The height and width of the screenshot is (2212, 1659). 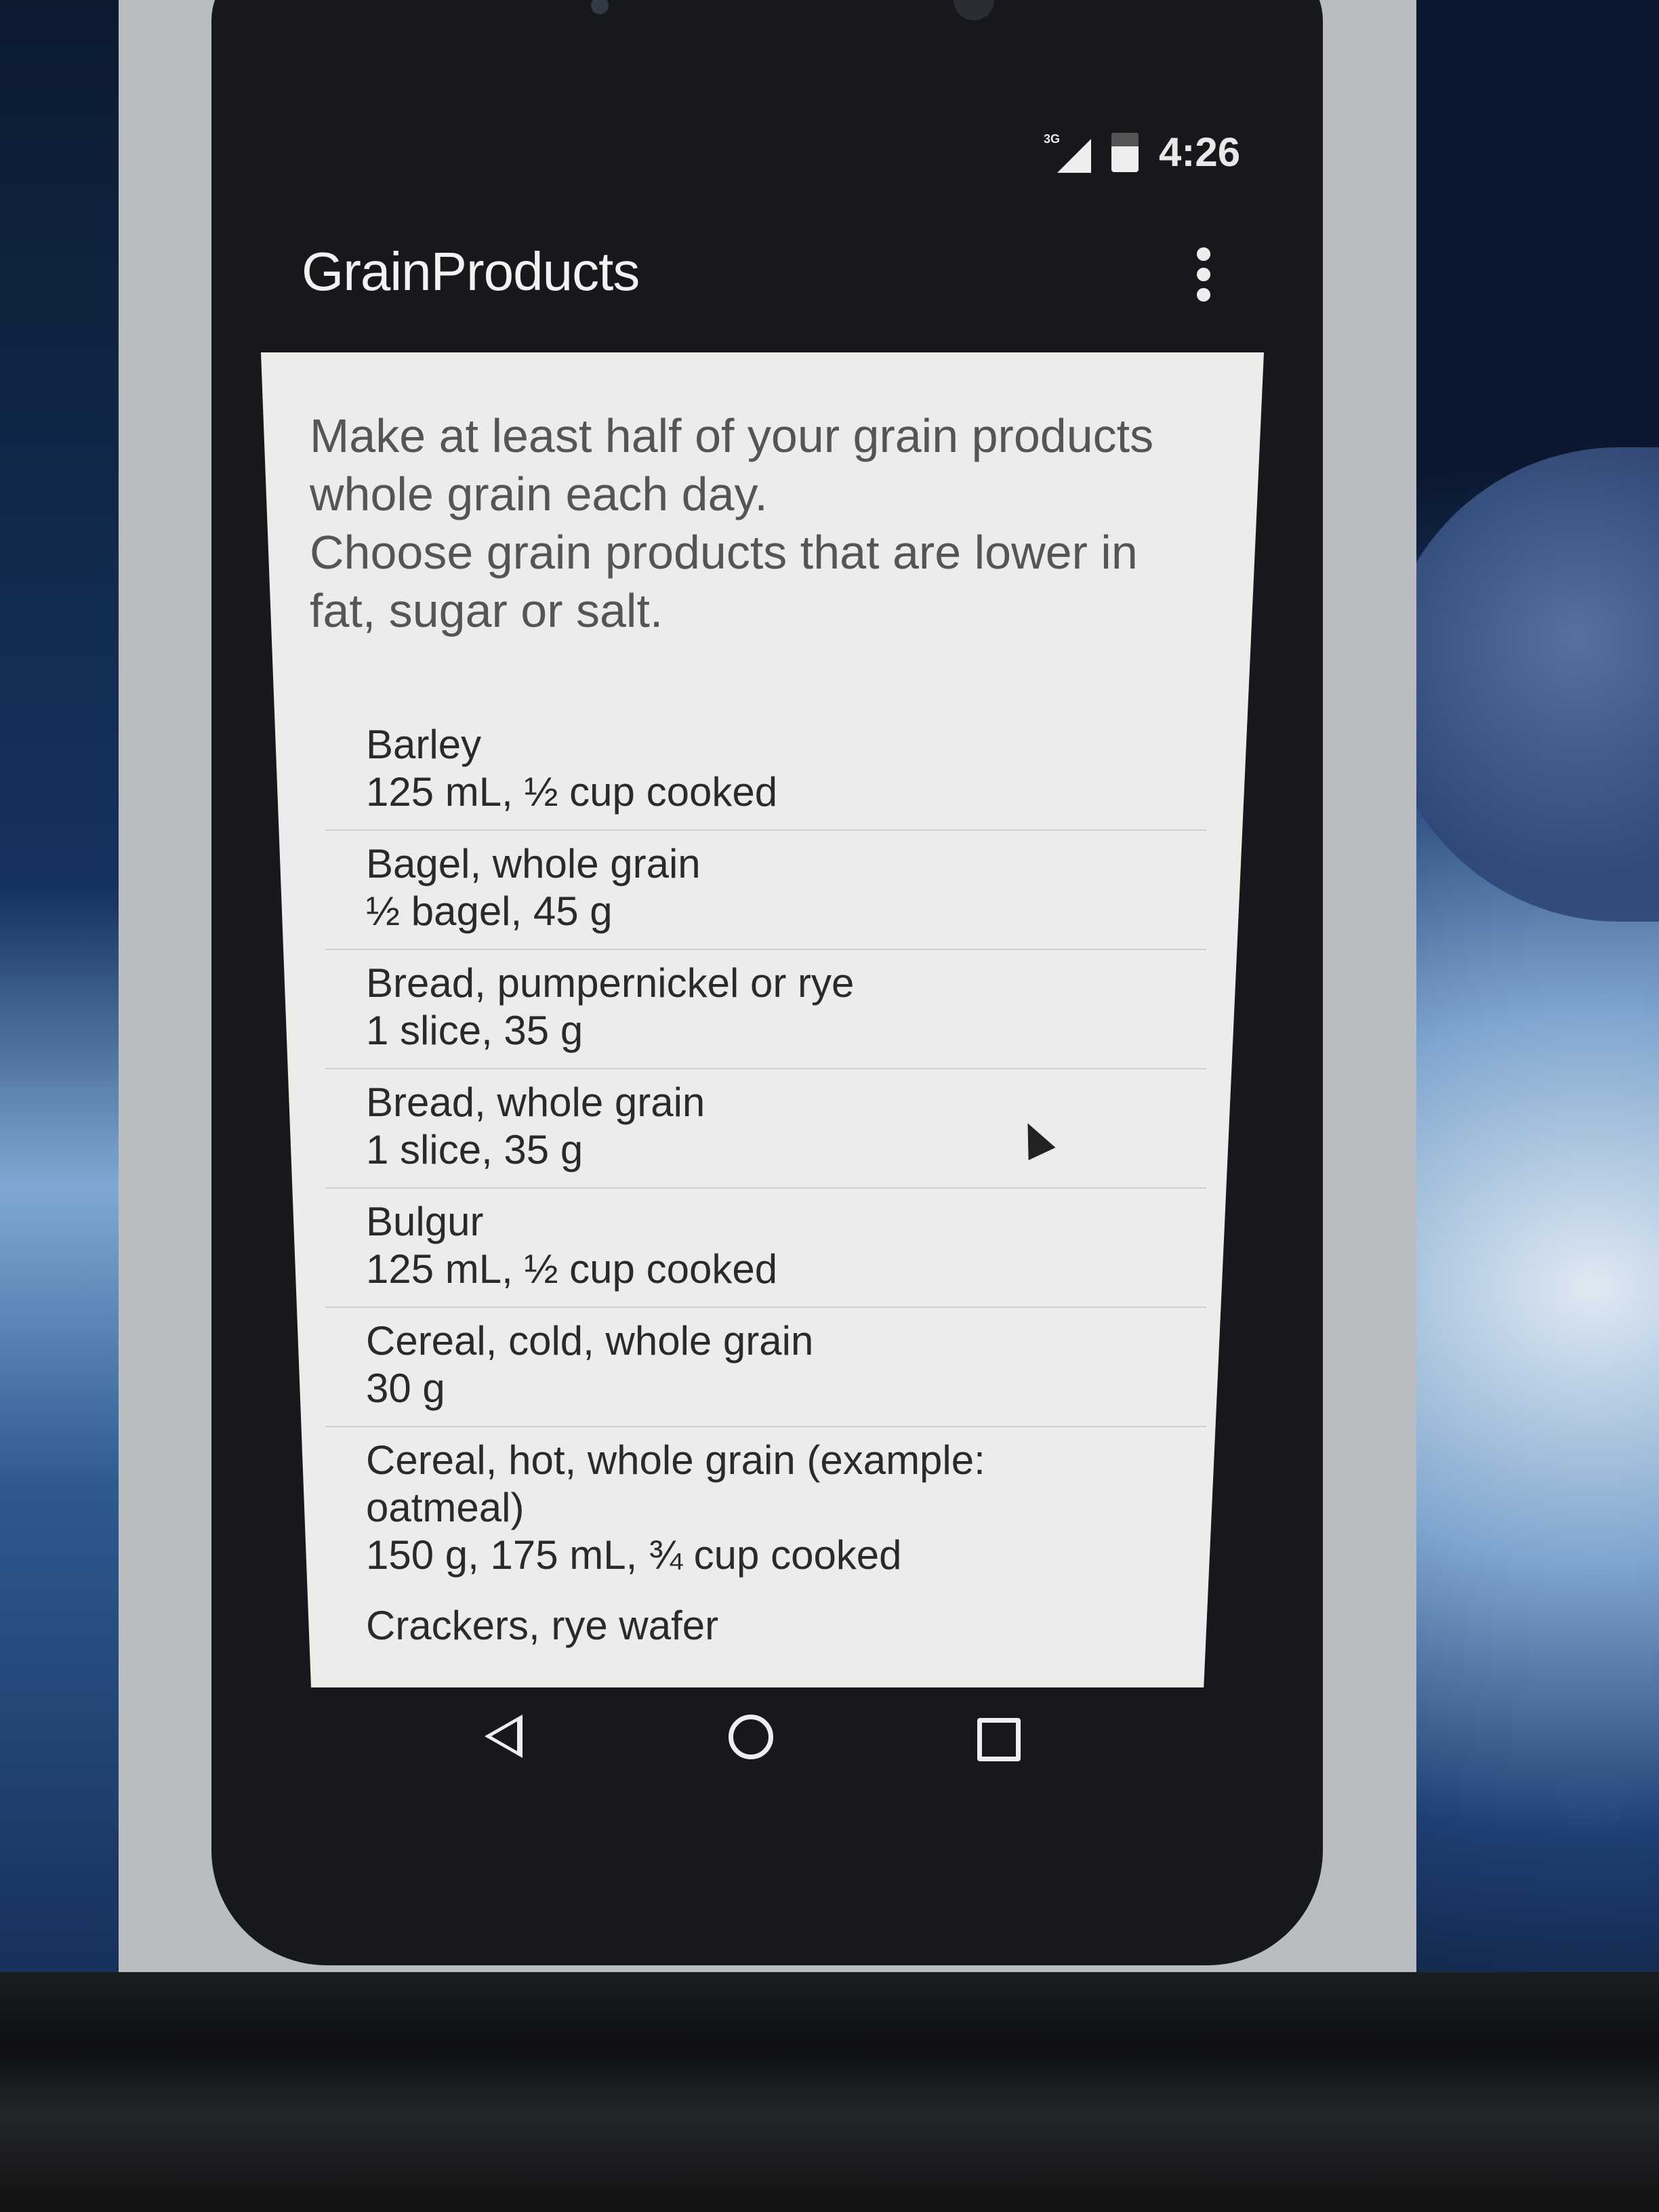 I want to click on home-icon, so click(x=751, y=1737).